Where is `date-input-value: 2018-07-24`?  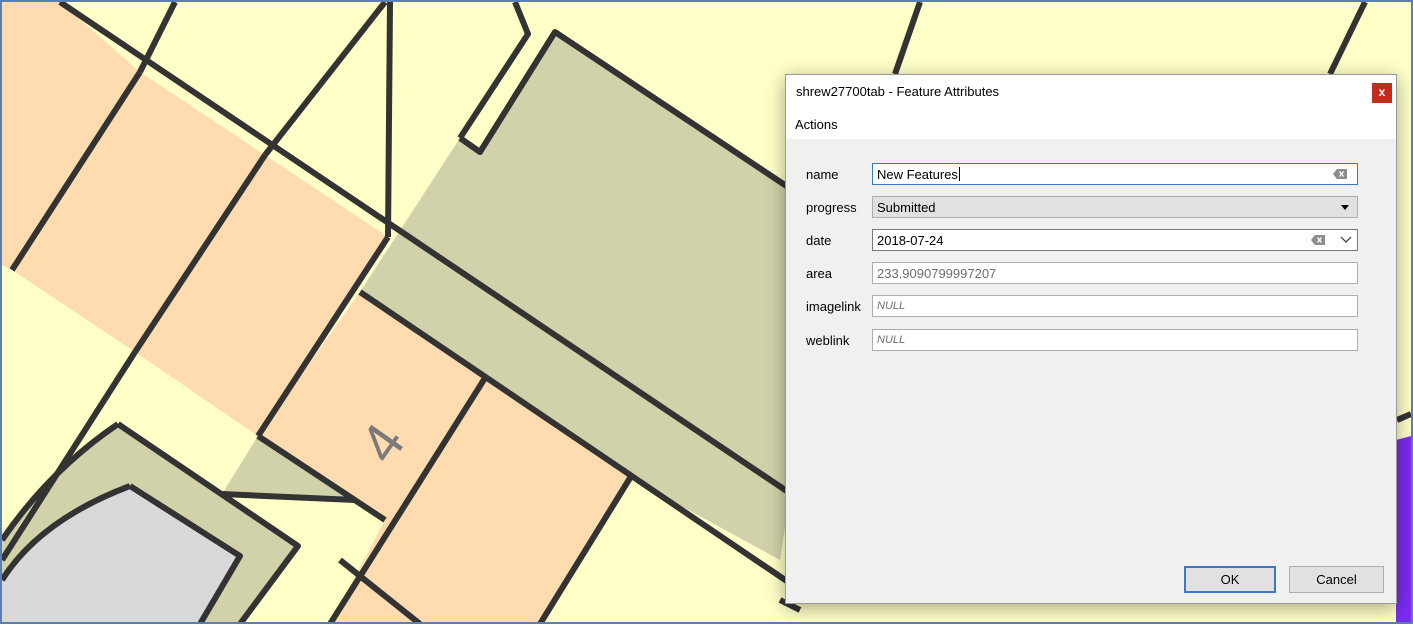 date-input-value: 2018-07-24 is located at coordinates (910, 240).